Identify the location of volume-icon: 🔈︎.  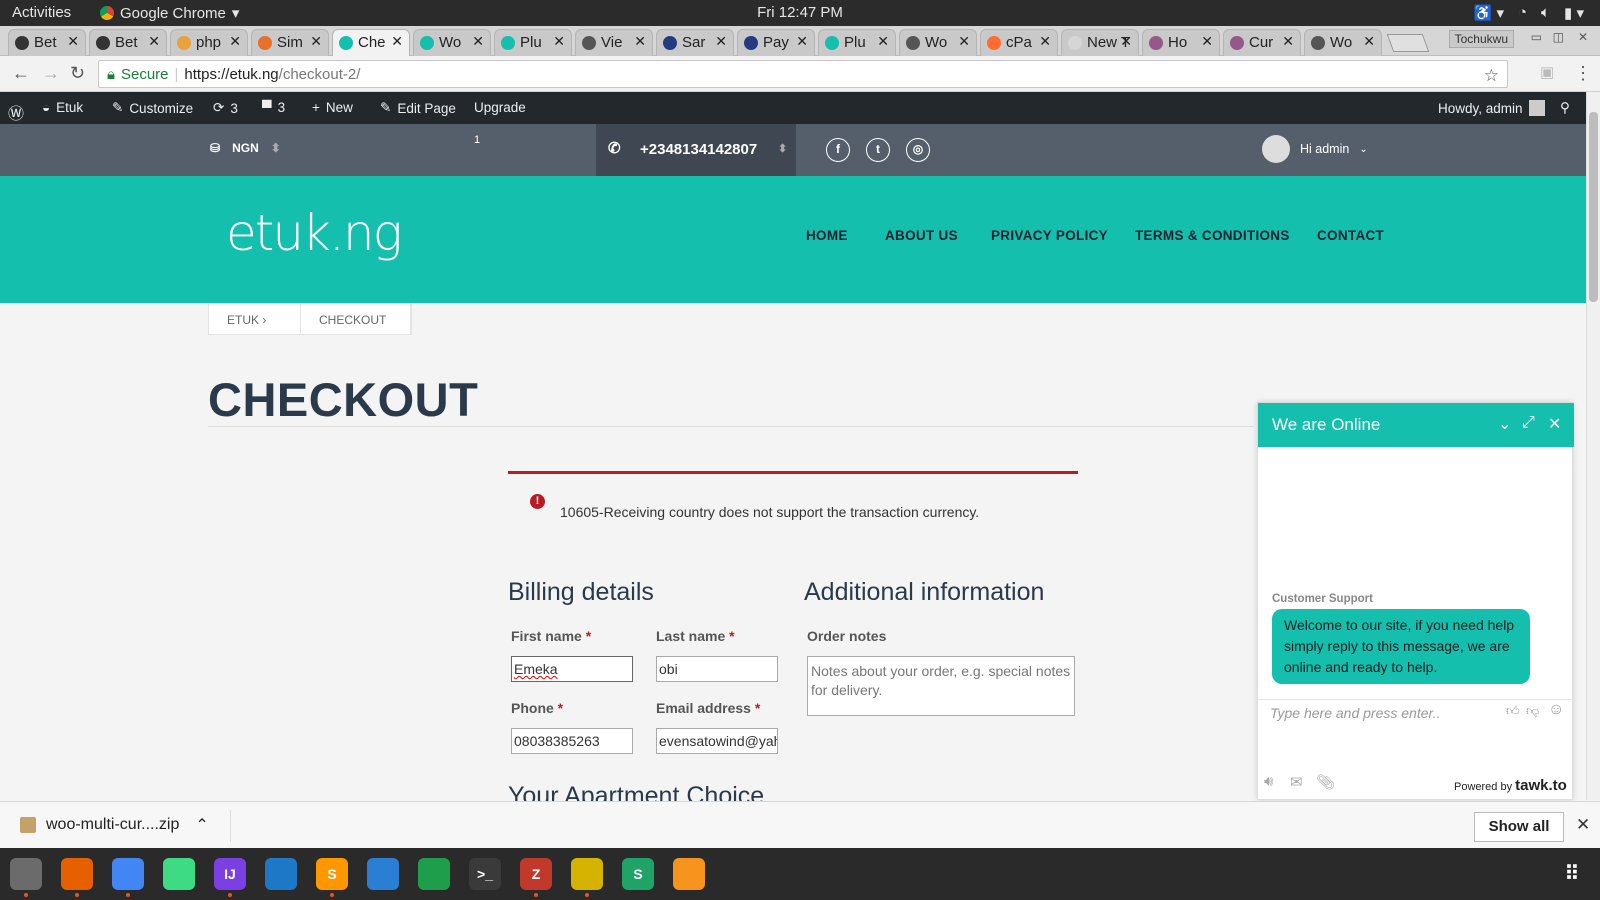
(1545, 13).